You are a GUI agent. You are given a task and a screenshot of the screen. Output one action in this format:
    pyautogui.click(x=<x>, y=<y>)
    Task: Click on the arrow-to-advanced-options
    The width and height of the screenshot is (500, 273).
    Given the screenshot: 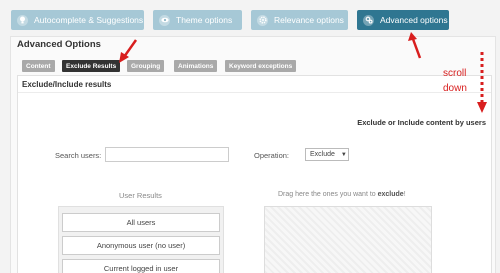 What is the action you would take?
    pyautogui.click(x=416, y=48)
    